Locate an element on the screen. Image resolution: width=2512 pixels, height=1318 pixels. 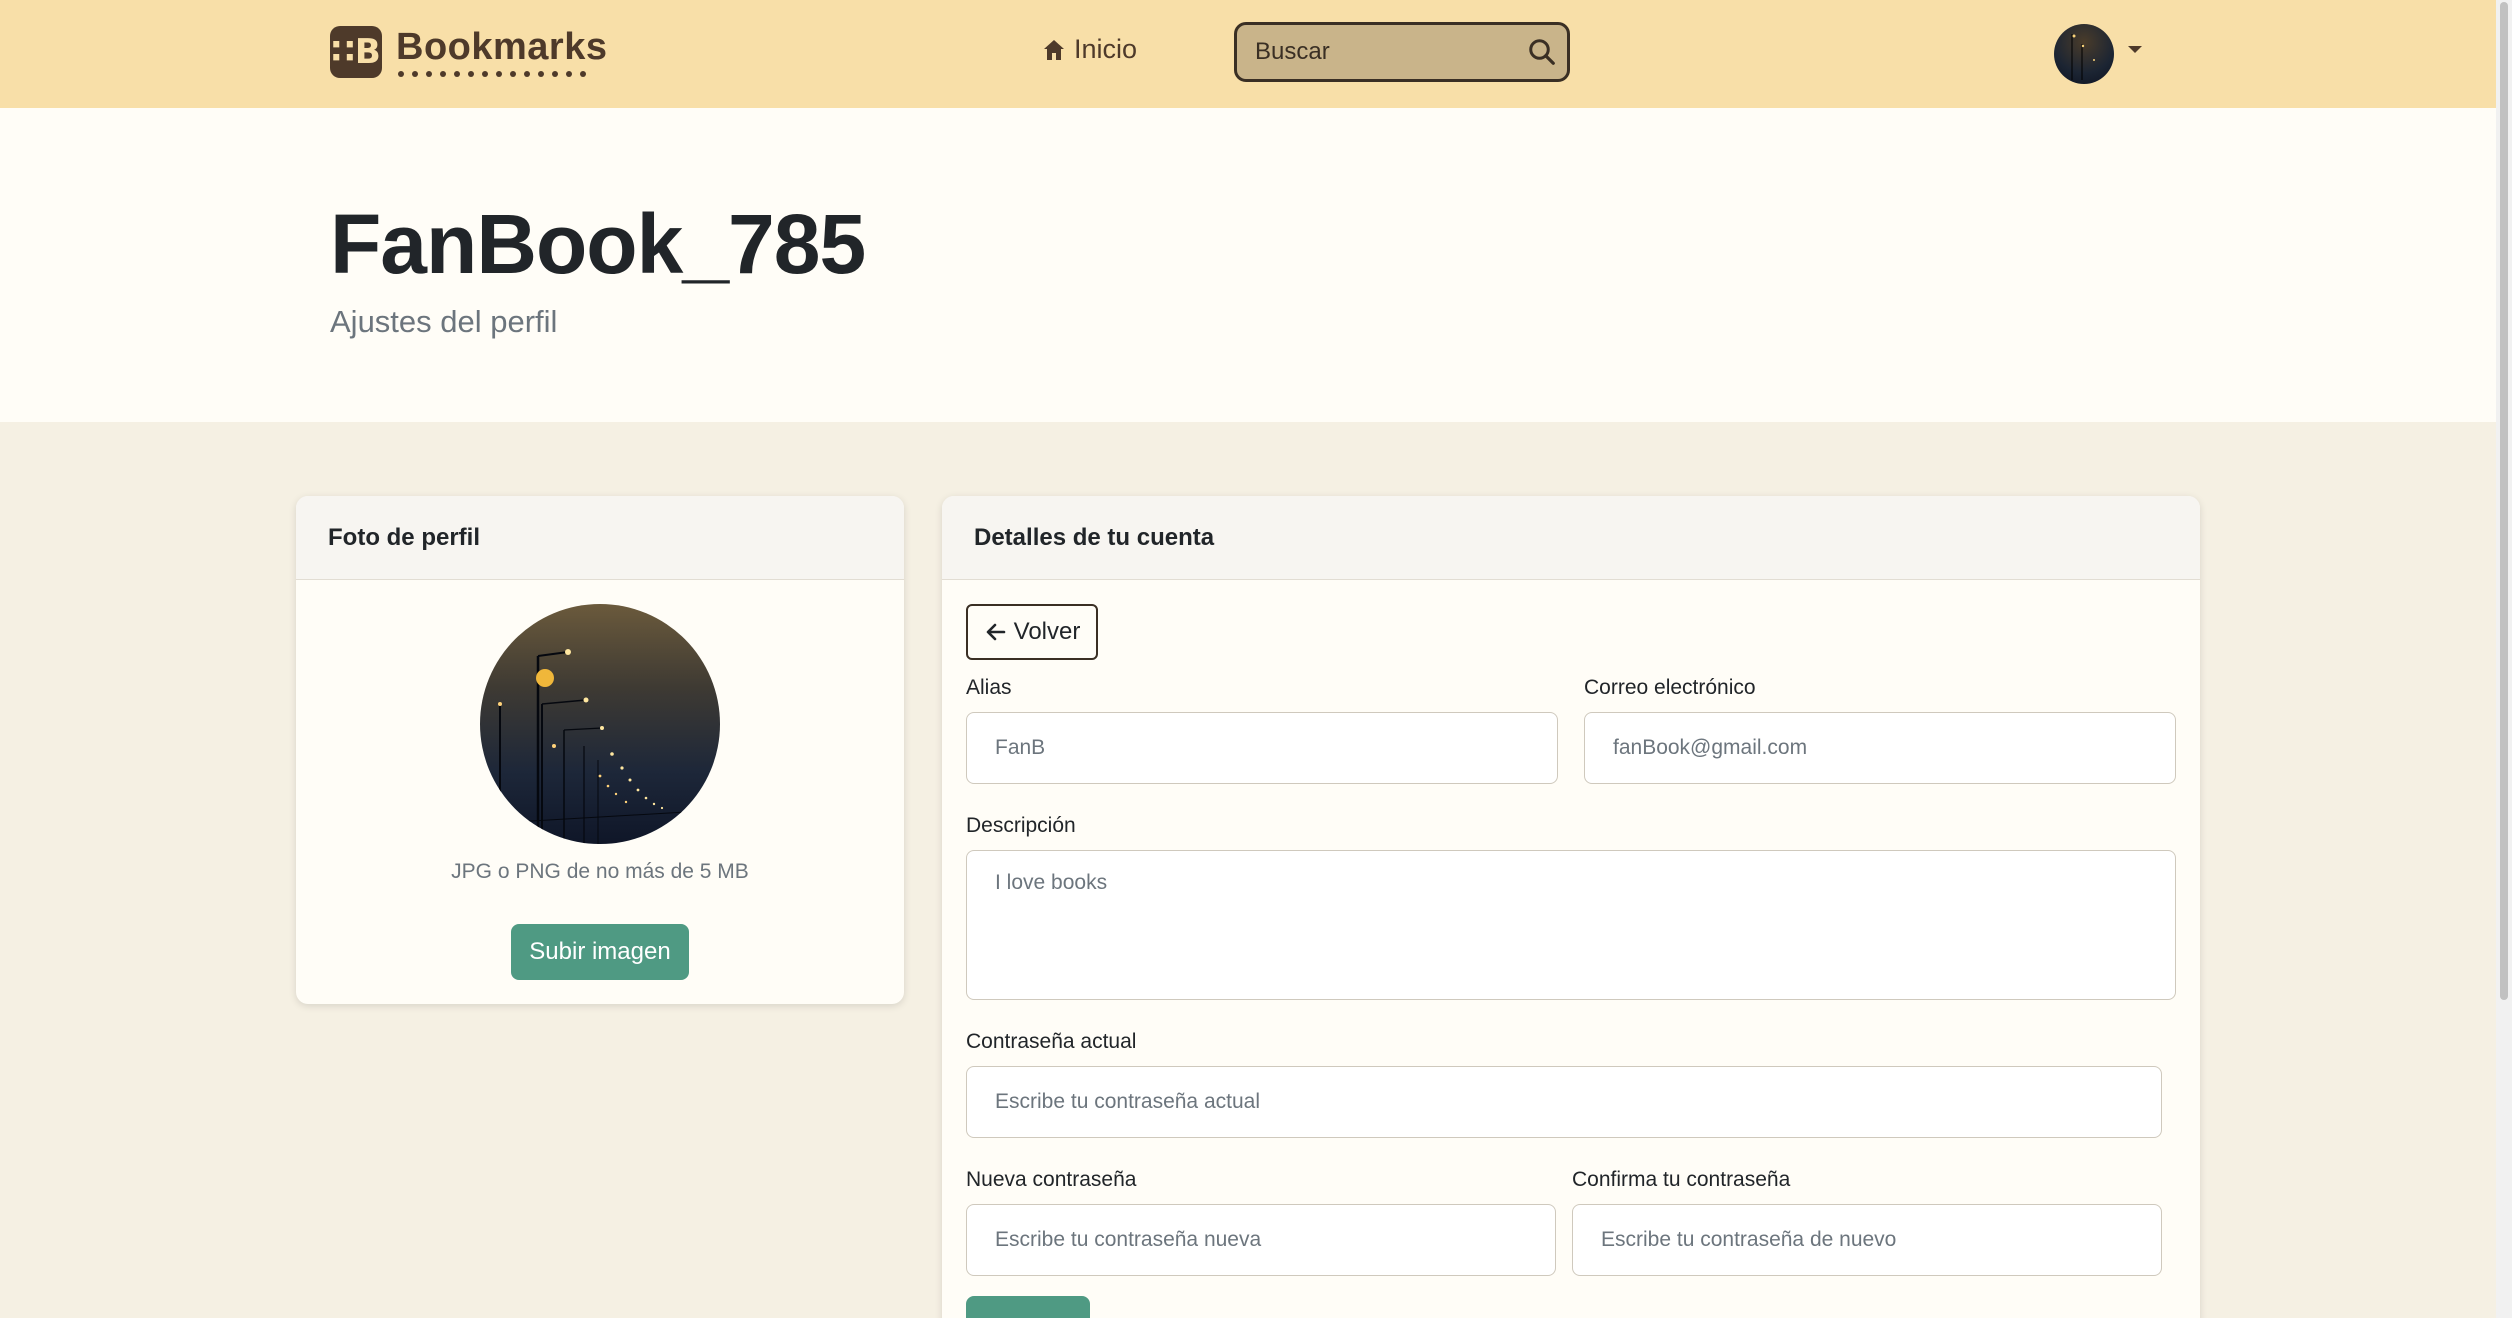
streetlights-image-icon is located at coordinates (600, 746).